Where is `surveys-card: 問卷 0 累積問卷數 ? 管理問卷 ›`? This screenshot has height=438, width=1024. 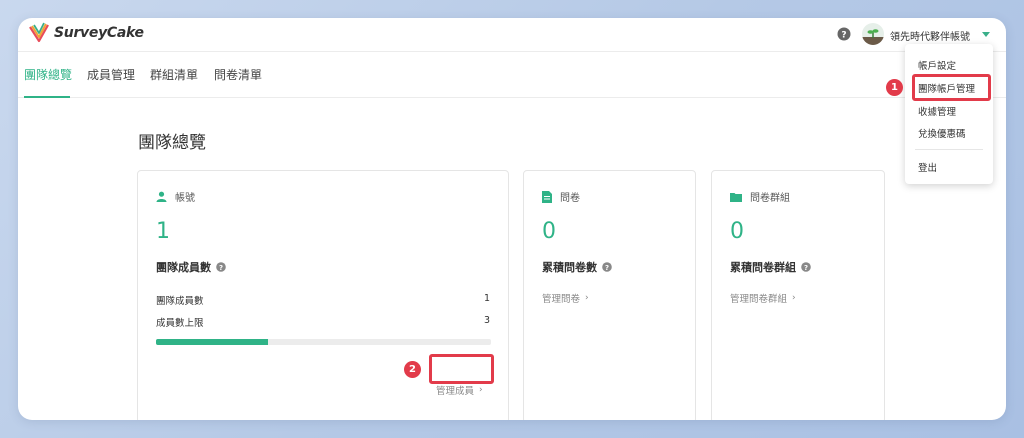
surveys-card: 問卷 0 累積問卷數 ? 管理問卷 › is located at coordinates (609, 295).